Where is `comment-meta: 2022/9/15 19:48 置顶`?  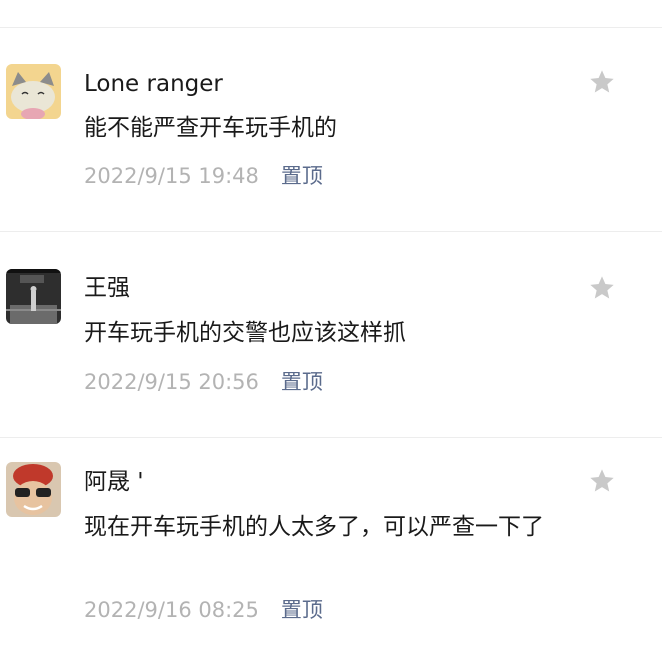
comment-meta: 2022/9/15 19:48 置顶 is located at coordinates (203, 176).